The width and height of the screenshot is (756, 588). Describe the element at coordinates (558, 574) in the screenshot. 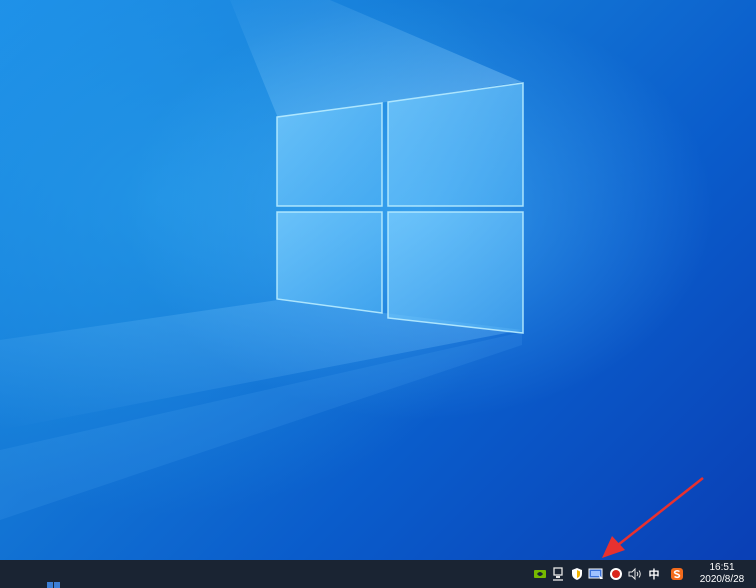

I see `network-icon` at that location.